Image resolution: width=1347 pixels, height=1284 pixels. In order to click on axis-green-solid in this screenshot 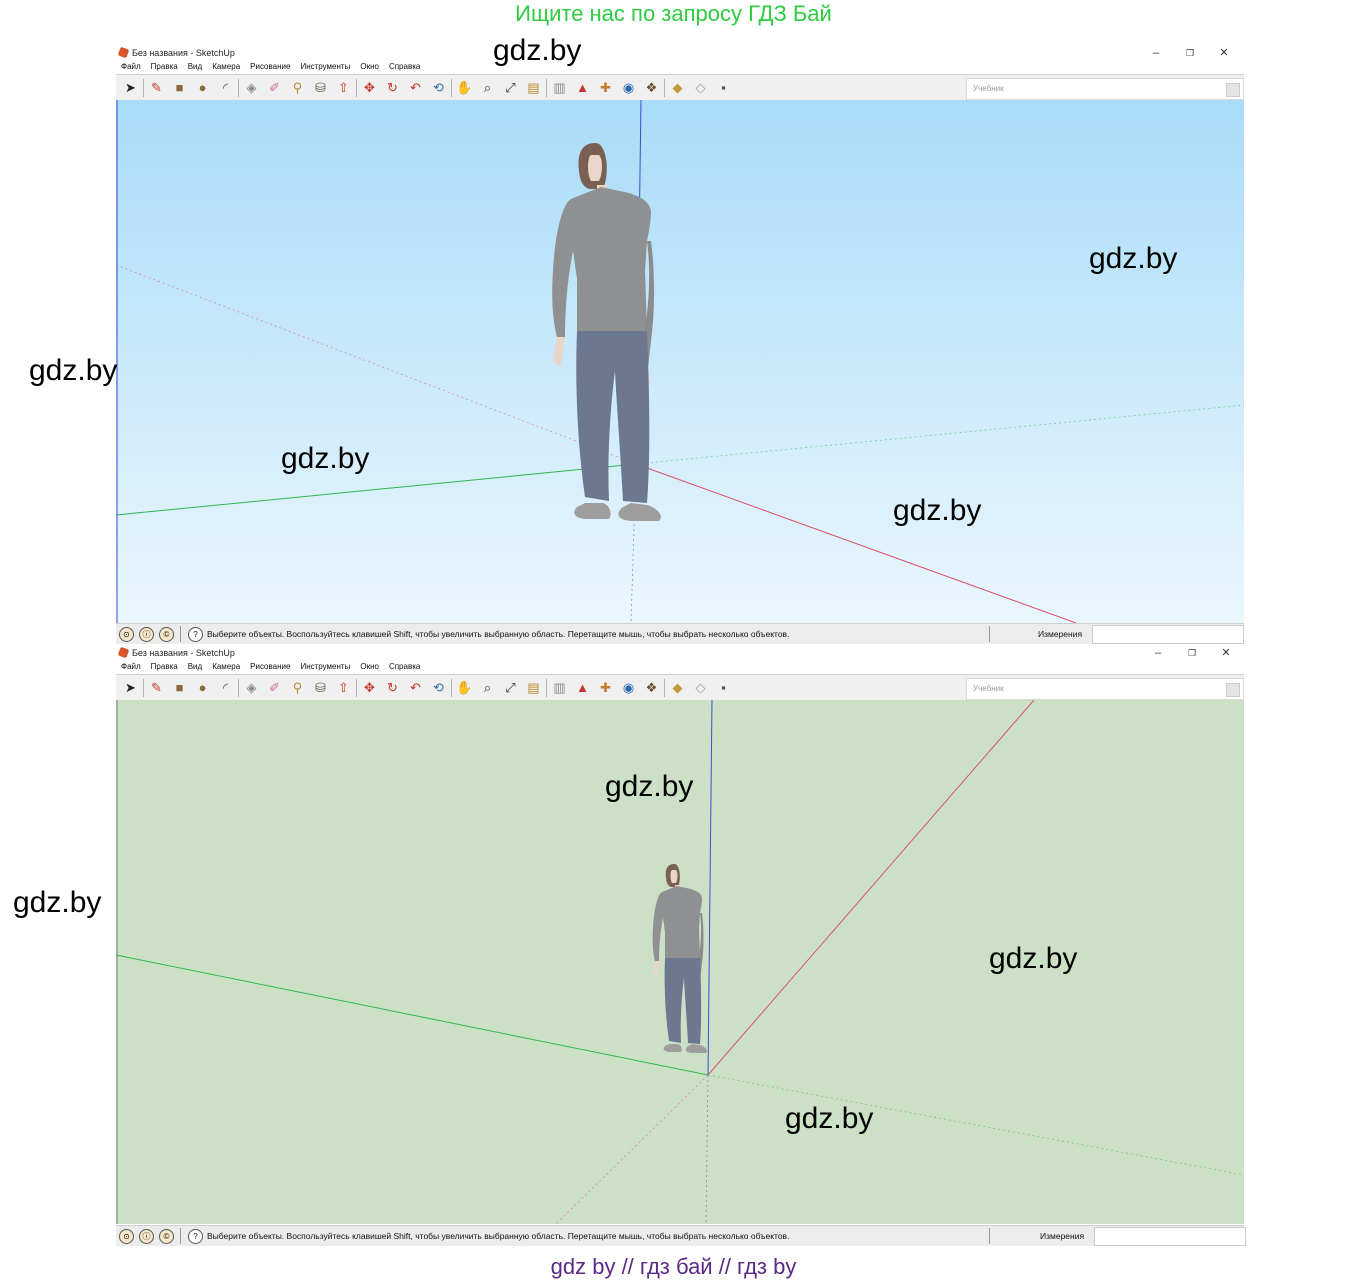, I will do `click(412, 1015)`.